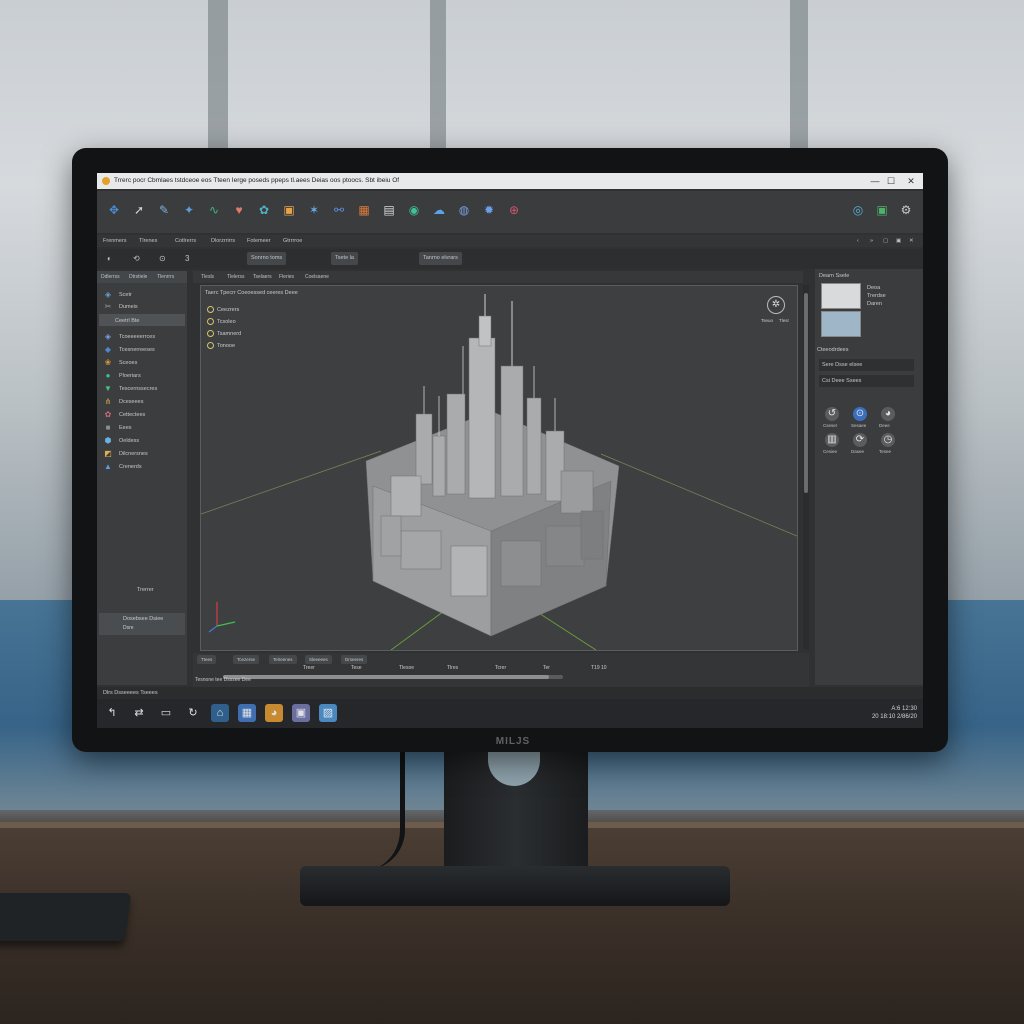 The width and height of the screenshot is (1024, 1024). What do you see at coordinates (223, 680) in the screenshot?
I see `timeline-status: Tesnone tee Dsssee Dee` at bounding box center [223, 680].